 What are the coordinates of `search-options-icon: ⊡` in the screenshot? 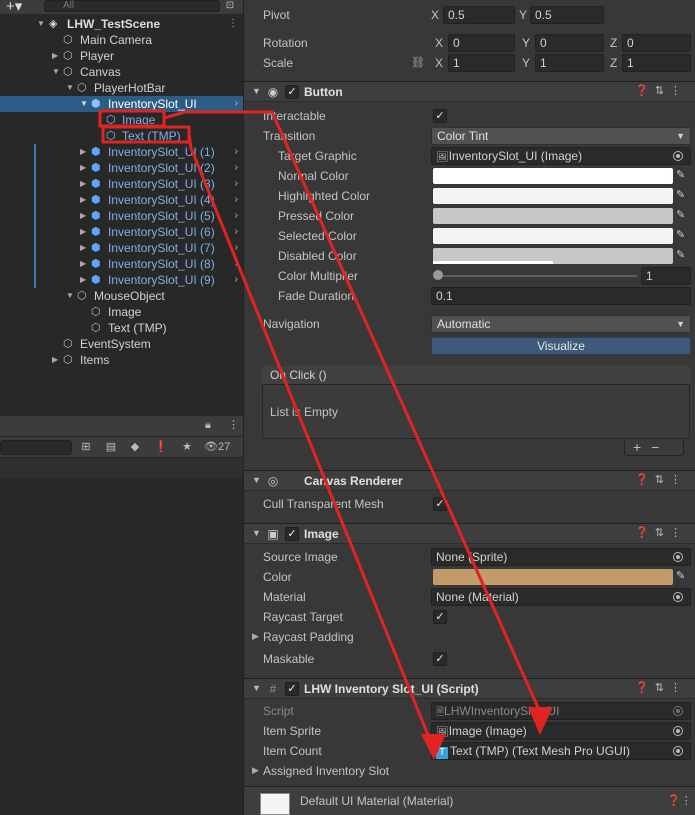 It's located at (230, 6).